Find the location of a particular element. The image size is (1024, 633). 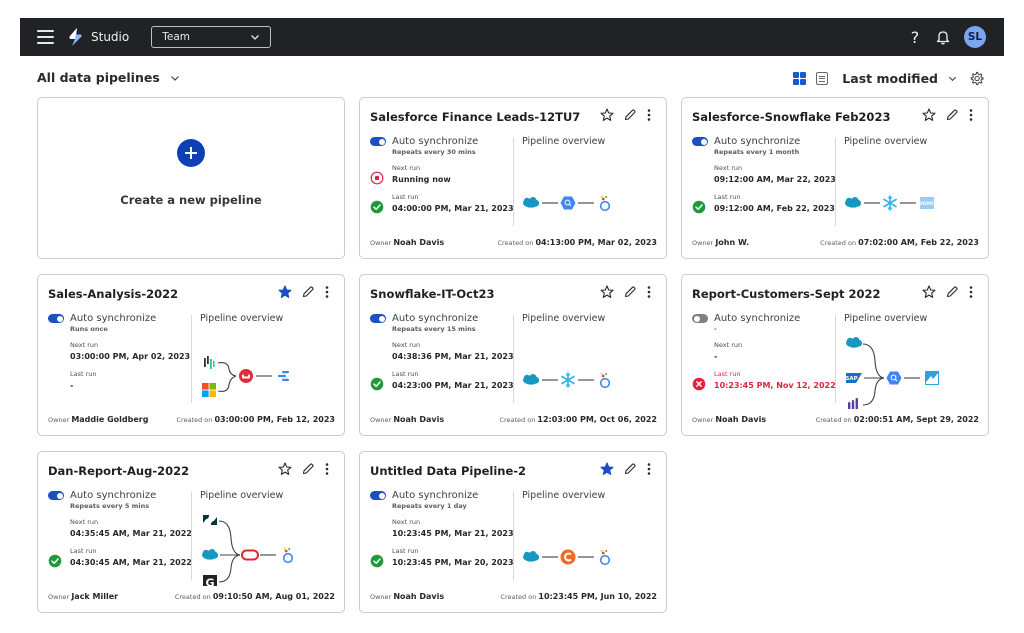

next-run-running-icon is located at coordinates (377, 178).